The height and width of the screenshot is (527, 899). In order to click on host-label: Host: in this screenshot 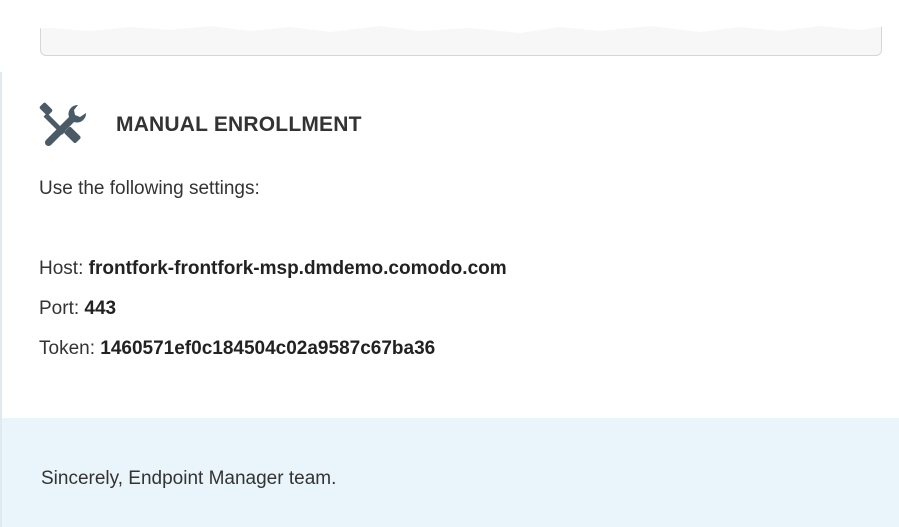, I will do `click(61, 268)`.